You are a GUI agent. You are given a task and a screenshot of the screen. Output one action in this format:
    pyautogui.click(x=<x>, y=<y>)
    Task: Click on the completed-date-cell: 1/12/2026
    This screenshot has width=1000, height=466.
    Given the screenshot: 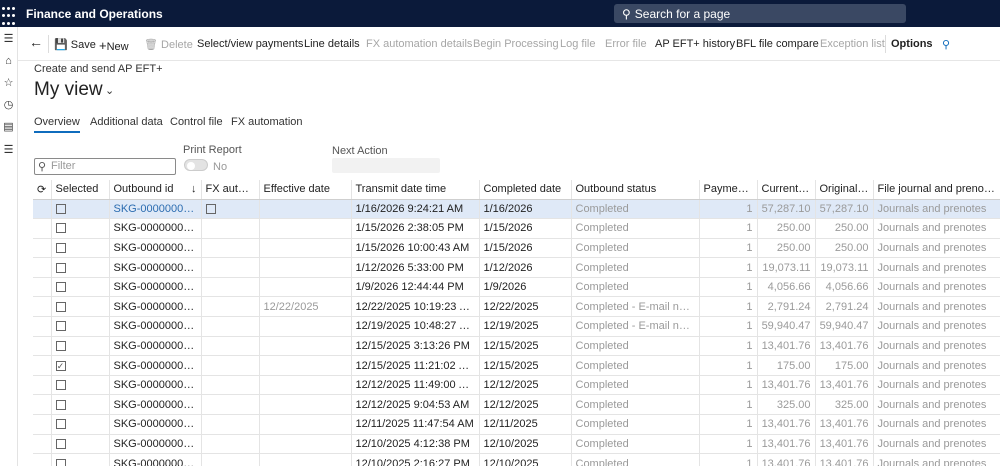 What is the action you would take?
    pyautogui.click(x=525, y=267)
    